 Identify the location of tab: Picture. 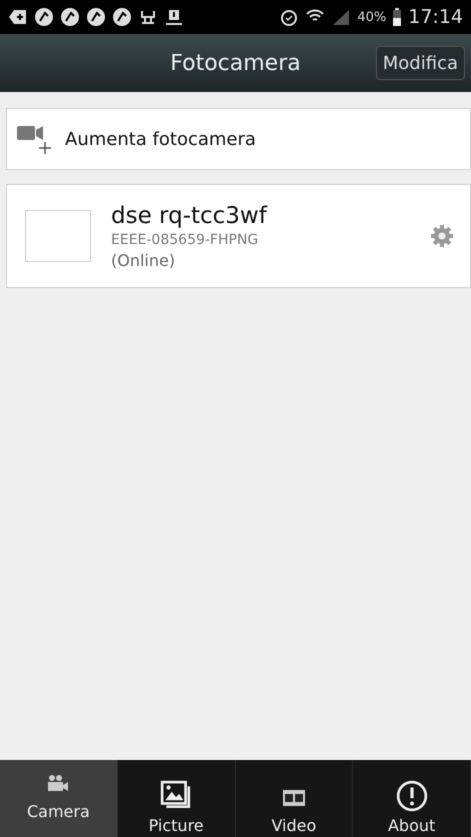
(177, 798).